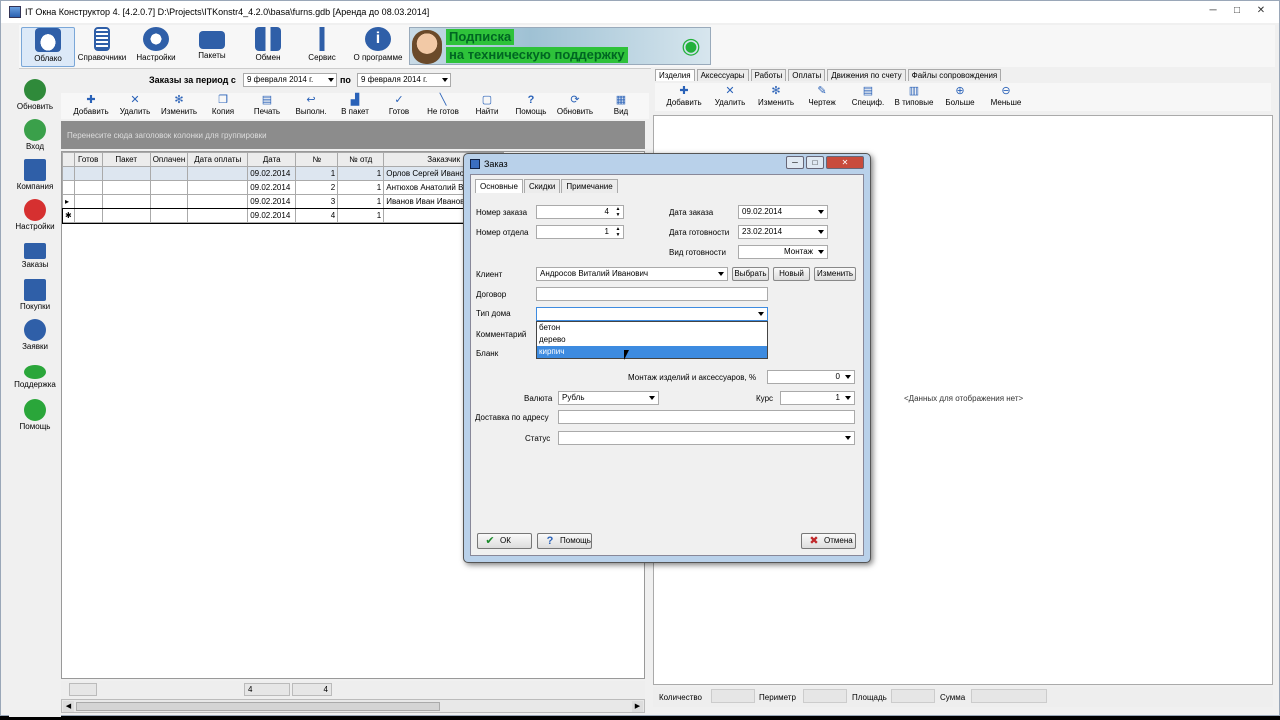 The height and width of the screenshot is (720, 1280). I want to click on col-header: № отд, so click(361, 159).